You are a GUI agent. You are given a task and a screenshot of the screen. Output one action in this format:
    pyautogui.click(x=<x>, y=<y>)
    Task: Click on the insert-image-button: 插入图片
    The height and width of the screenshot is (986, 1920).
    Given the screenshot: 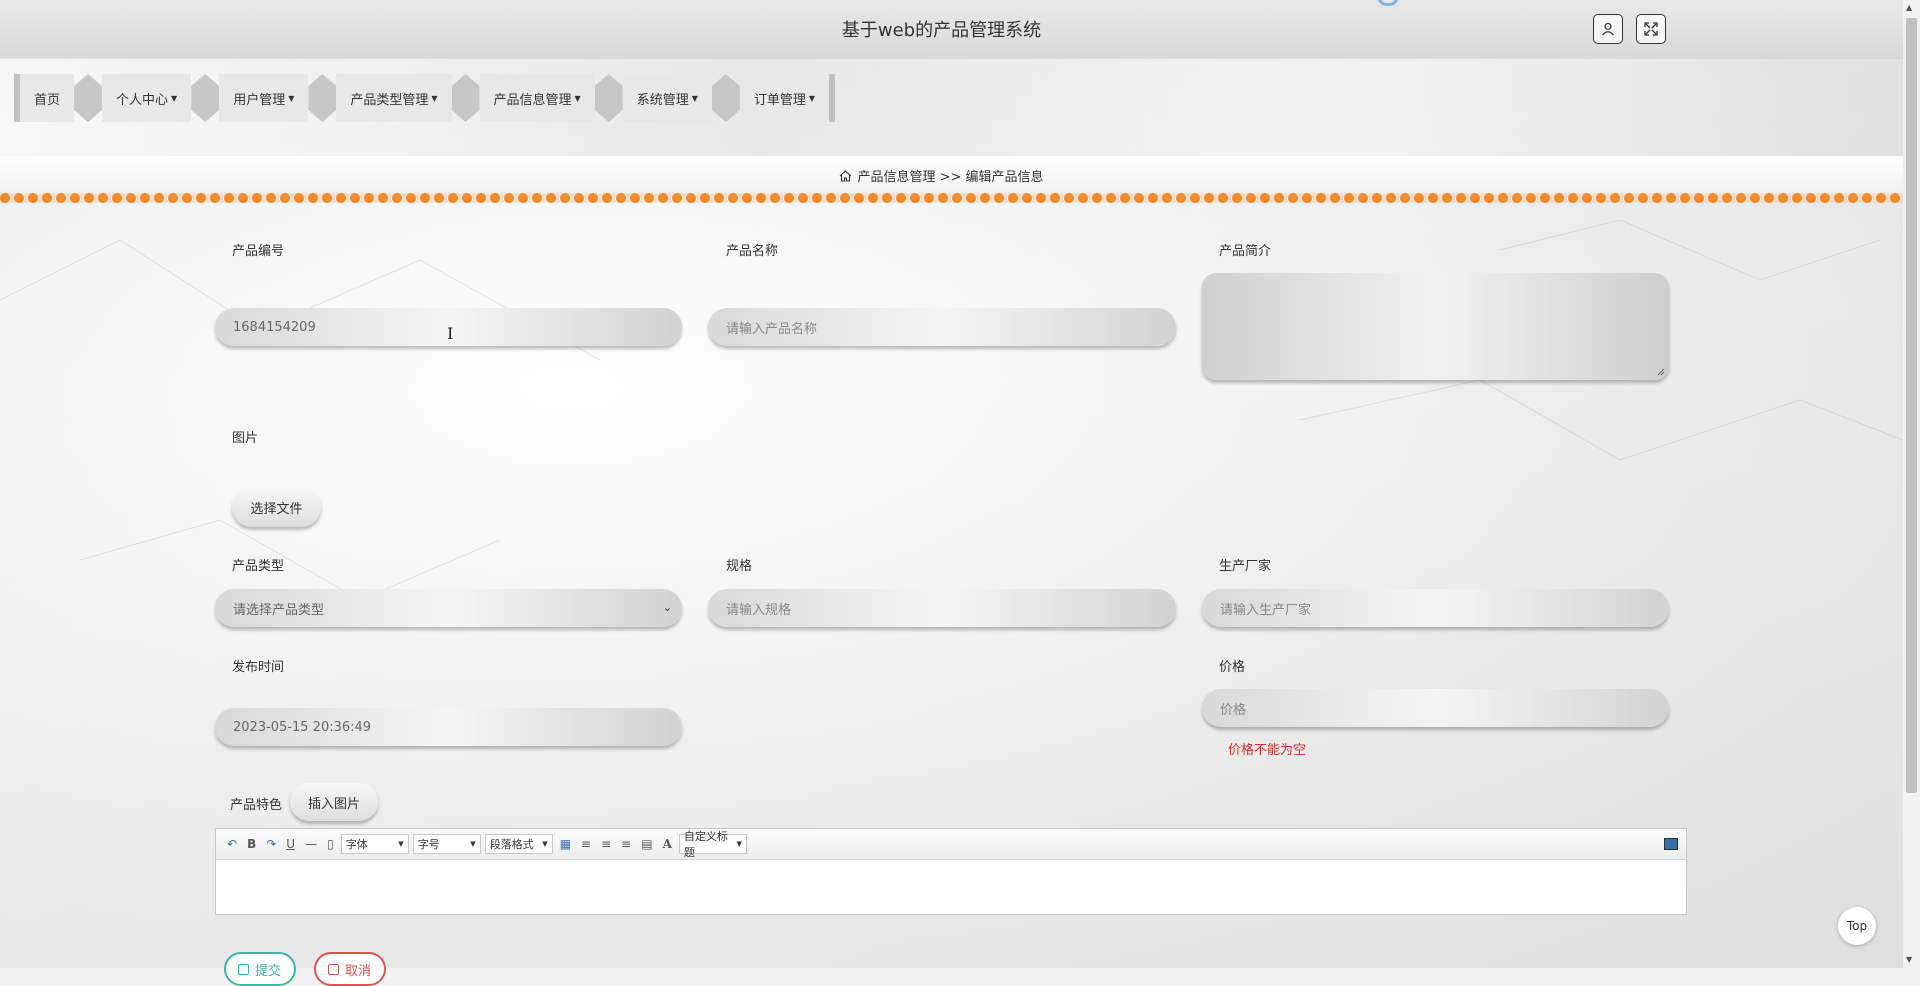 What is the action you would take?
    pyautogui.click(x=334, y=802)
    